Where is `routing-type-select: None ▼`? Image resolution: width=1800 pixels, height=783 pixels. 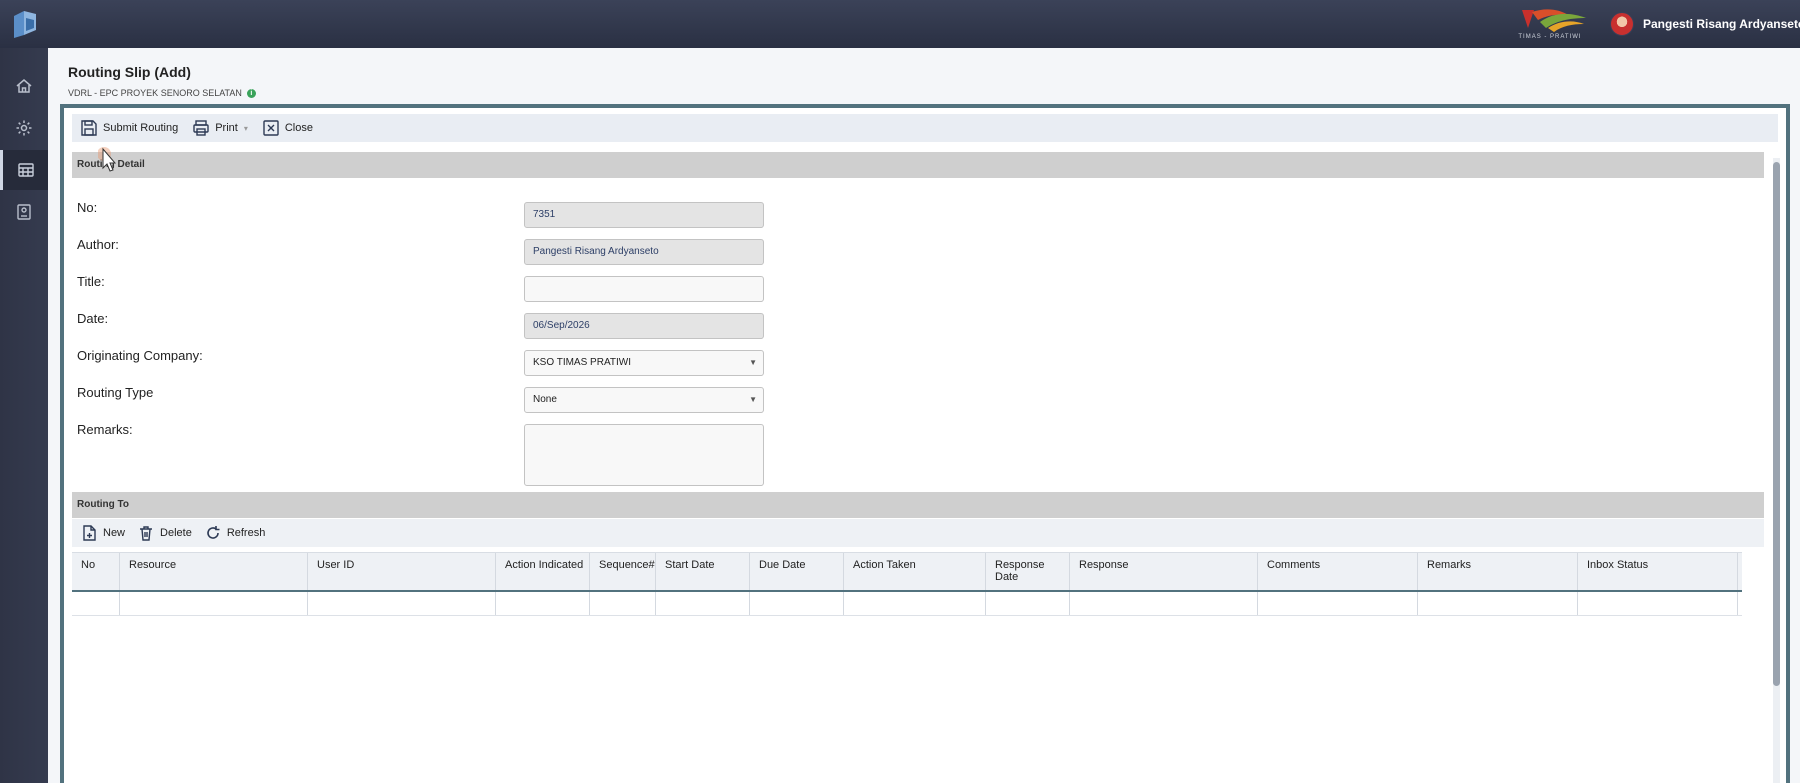
routing-type-select: None ▼ is located at coordinates (644, 400).